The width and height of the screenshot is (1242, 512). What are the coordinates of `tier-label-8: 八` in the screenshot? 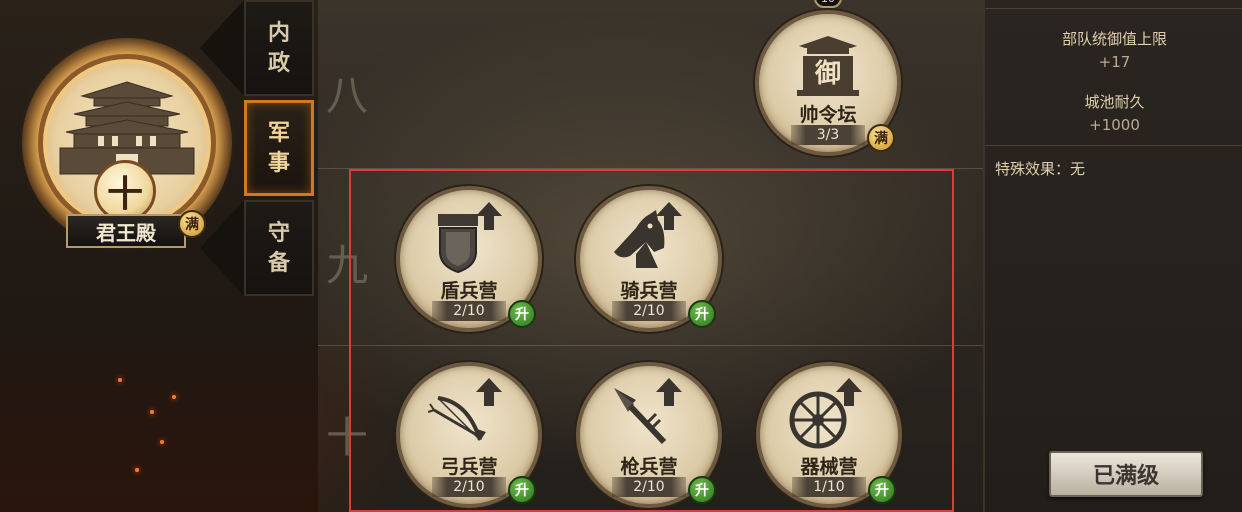 It's located at (347, 95).